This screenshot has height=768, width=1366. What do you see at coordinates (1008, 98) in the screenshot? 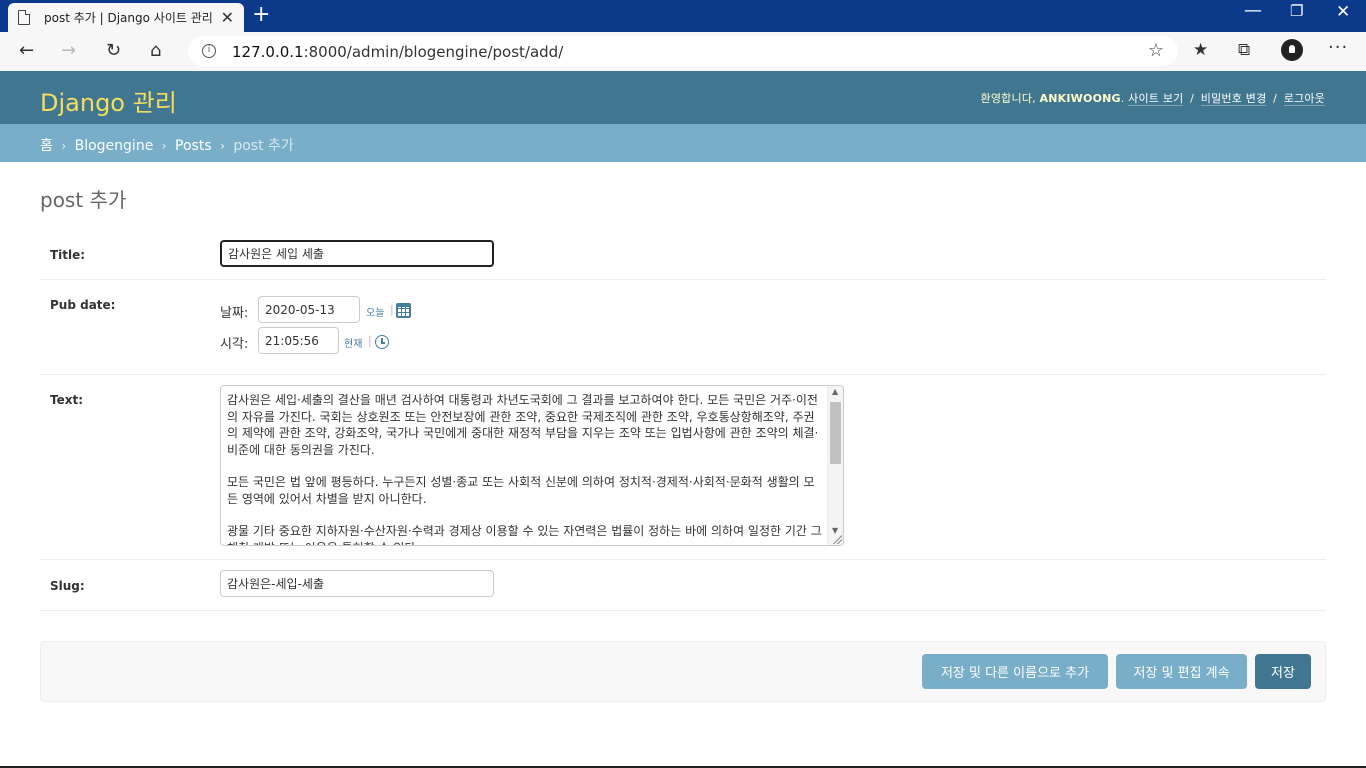
I see `welcome-text: 환영합니다,` at bounding box center [1008, 98].